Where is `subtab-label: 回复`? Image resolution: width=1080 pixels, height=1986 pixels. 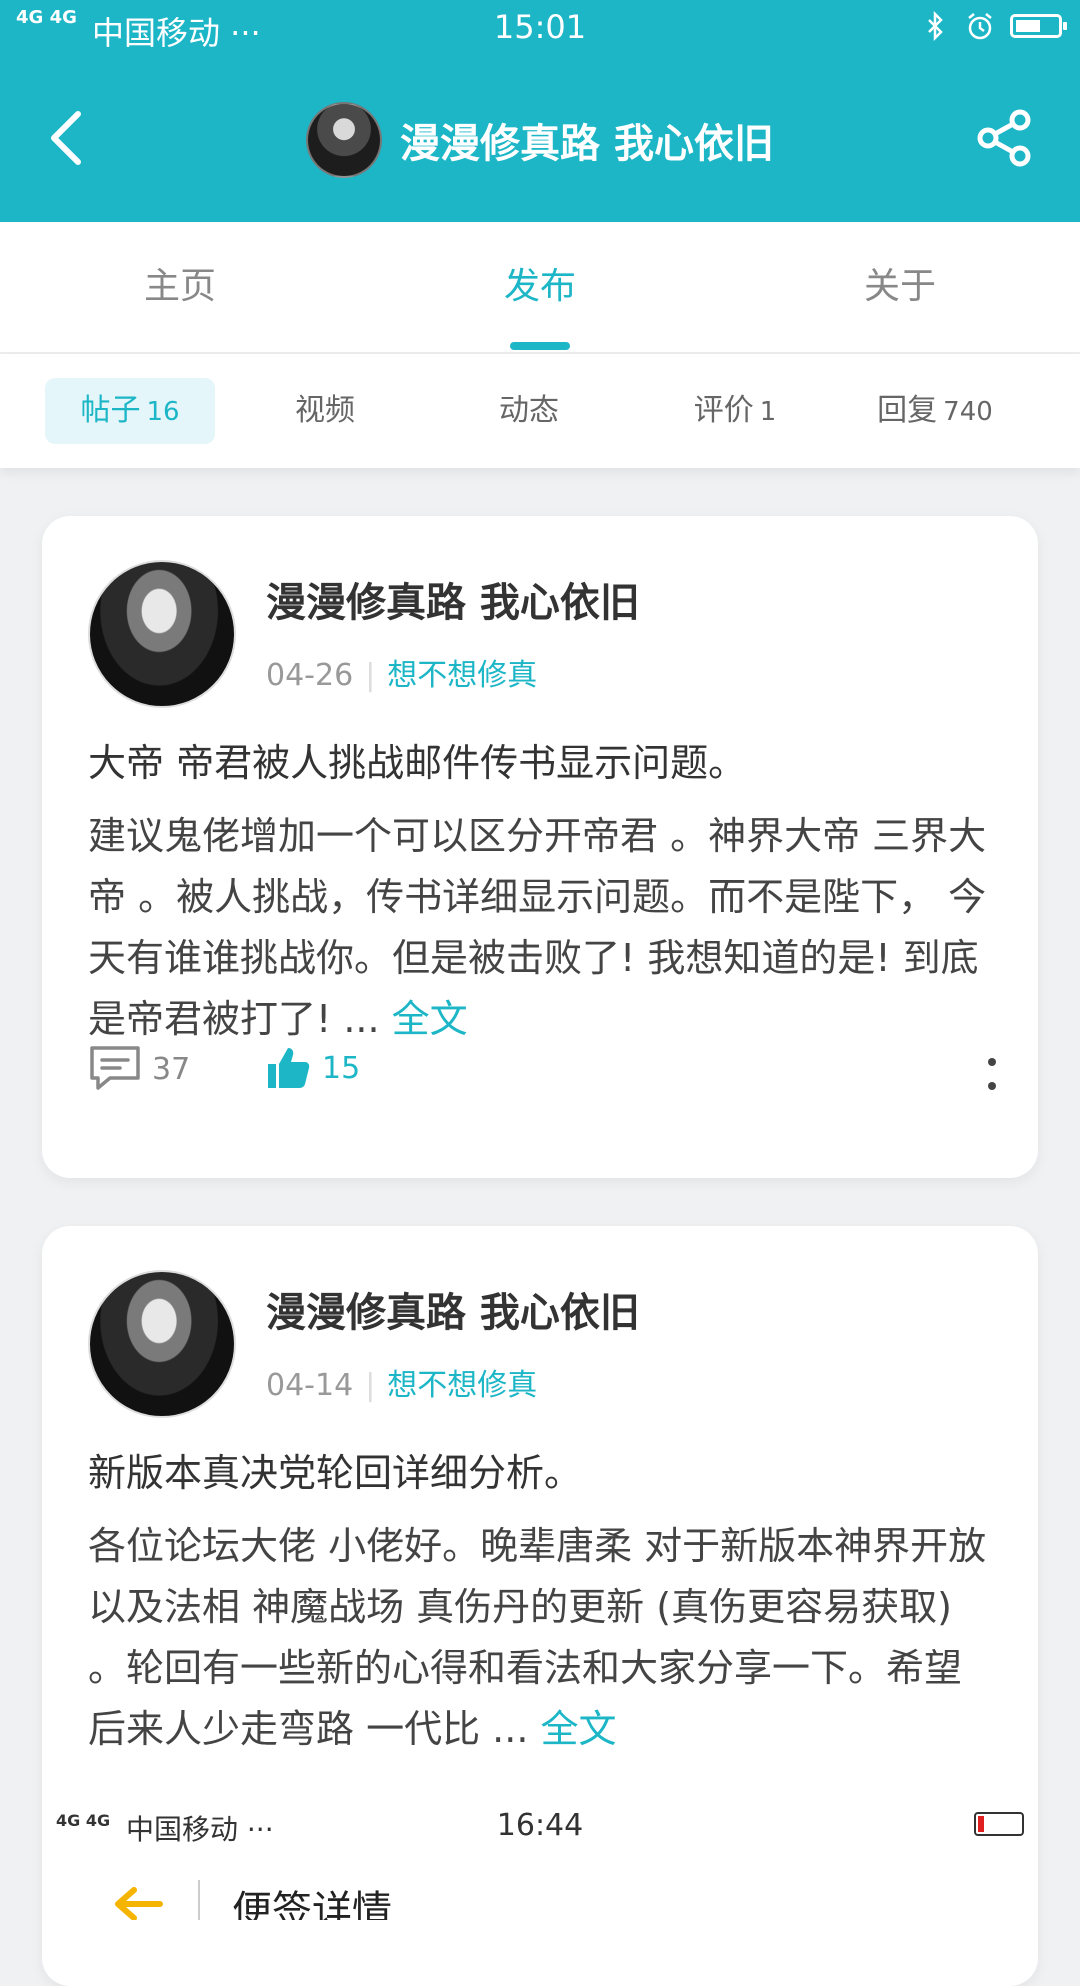 subtab-label: 回复 is located at coordinates (907, 410).